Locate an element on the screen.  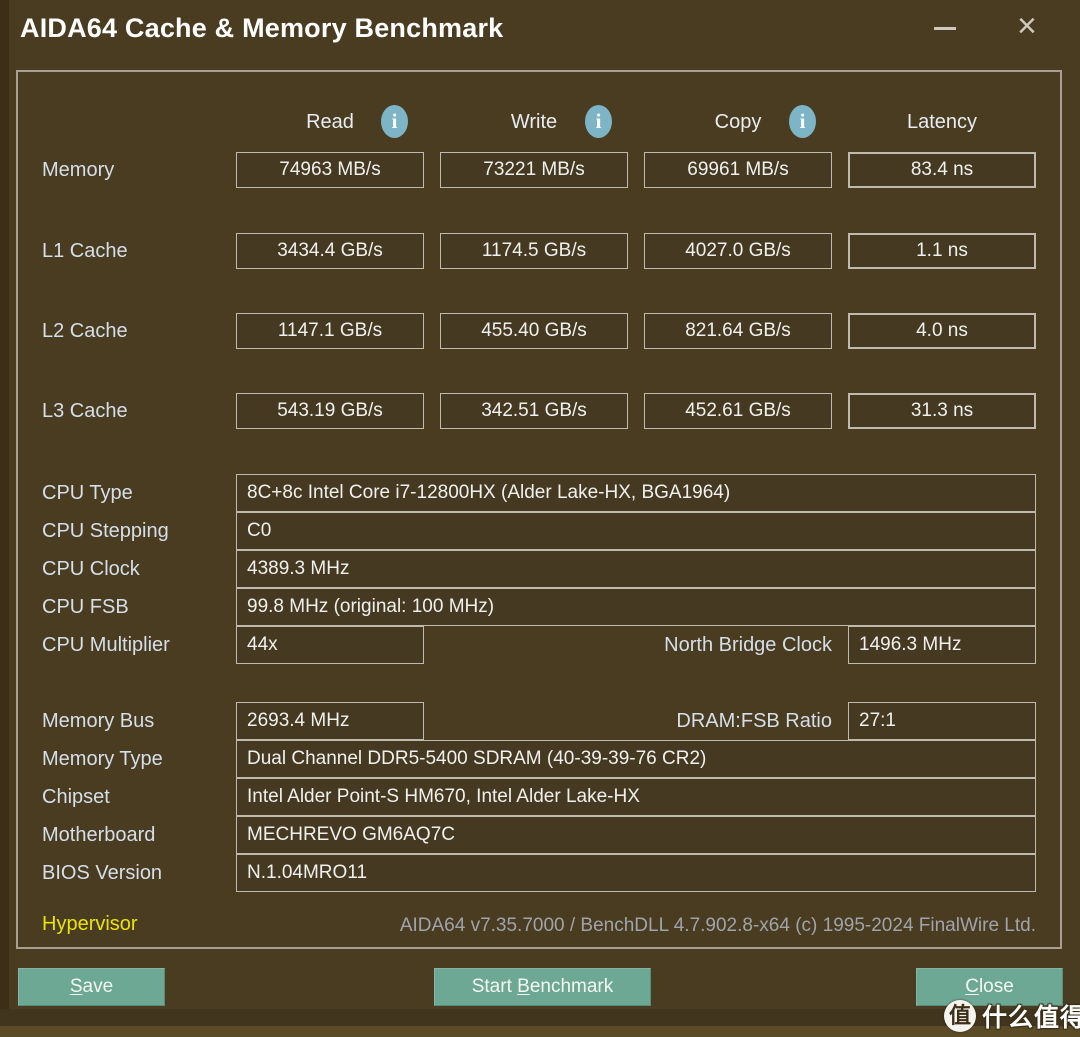
l3-latency-value: 31.3 ns is located at coordinates (942, 411).